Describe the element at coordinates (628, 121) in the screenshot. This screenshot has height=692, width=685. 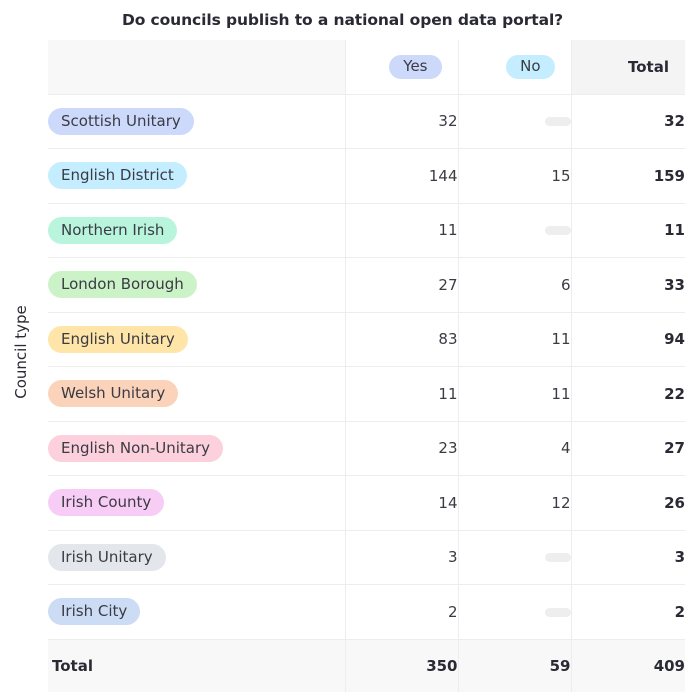
I see `cell-total: 32` at that location.